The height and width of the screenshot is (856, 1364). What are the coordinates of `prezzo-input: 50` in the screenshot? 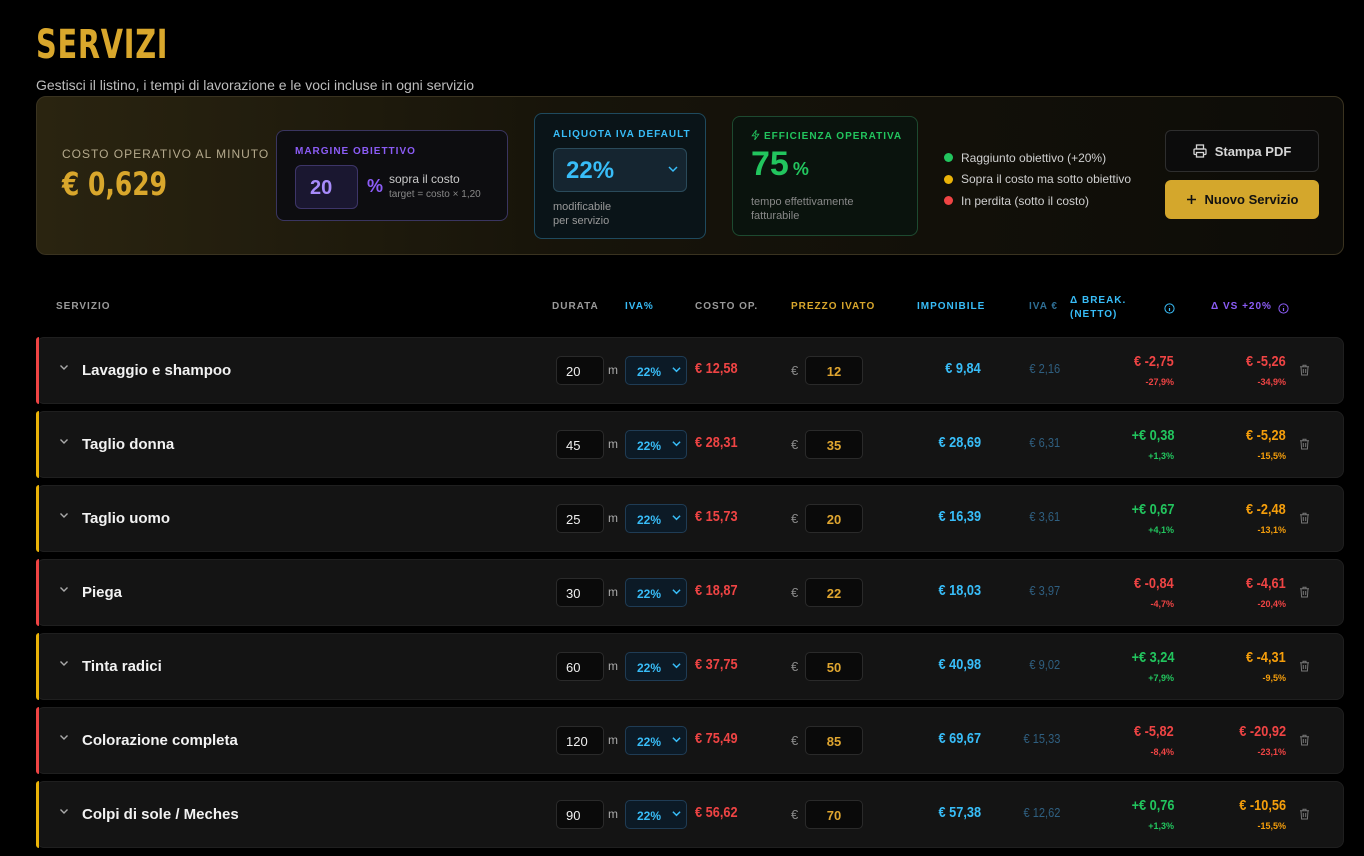 It's located at (834, 666).